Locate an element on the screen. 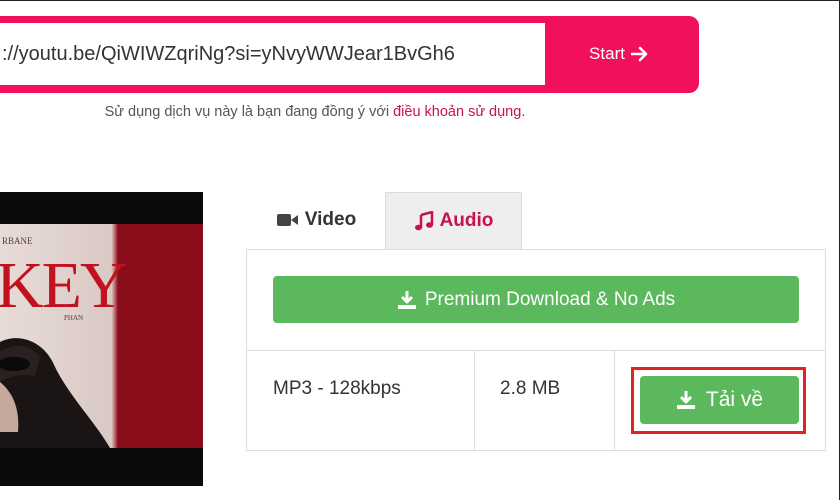  tab-audio: Audio is located at coordinates (453, 220).